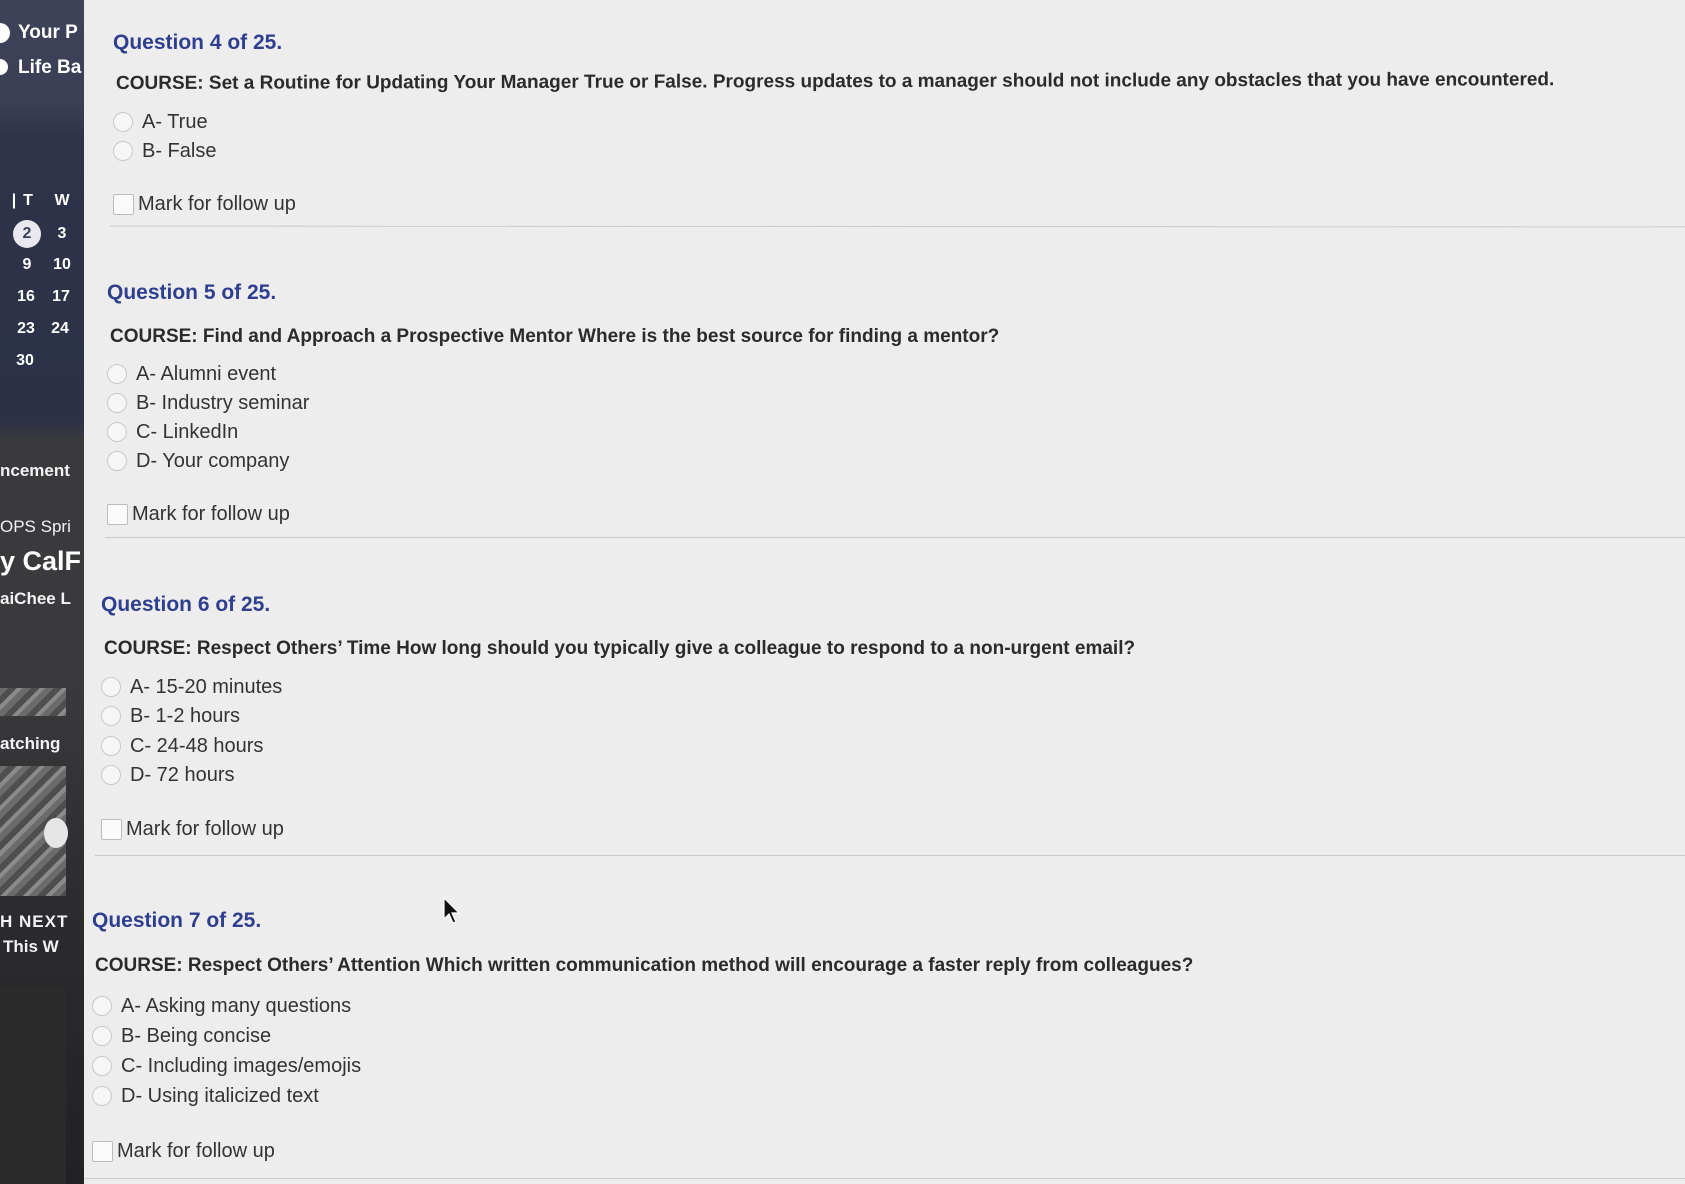 This screenshot has width=1685, height=1184. What do you see at coordinates (27, 234) in the screenshot?
I see `calendar-today: 2` at bounding box center [27, 234].